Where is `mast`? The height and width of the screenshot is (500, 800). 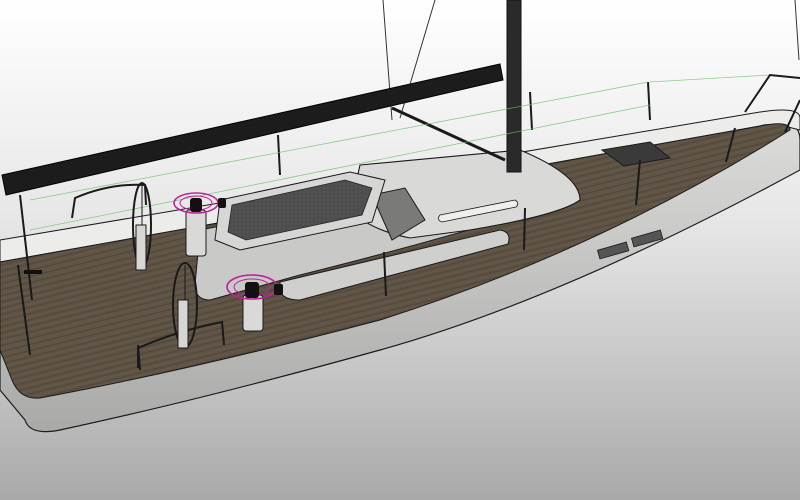
mast is located at coordinates (514, 86).